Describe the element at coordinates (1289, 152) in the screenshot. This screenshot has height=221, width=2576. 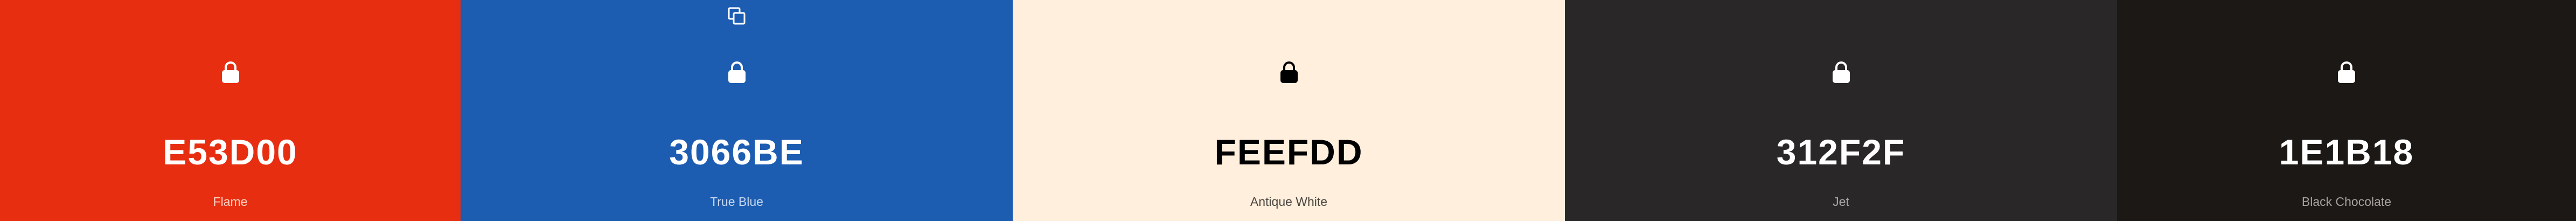
I see `hex-code: FEEFDD` at that location.